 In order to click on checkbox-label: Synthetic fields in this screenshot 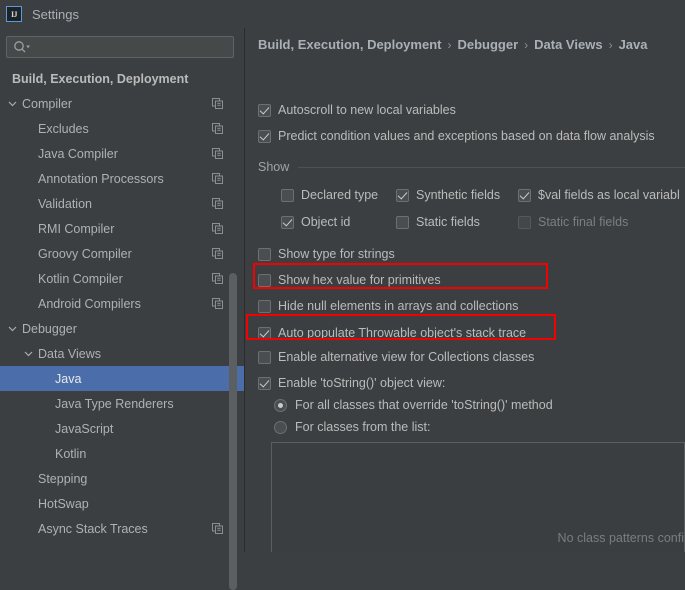, I will do `click(458, 195)`.